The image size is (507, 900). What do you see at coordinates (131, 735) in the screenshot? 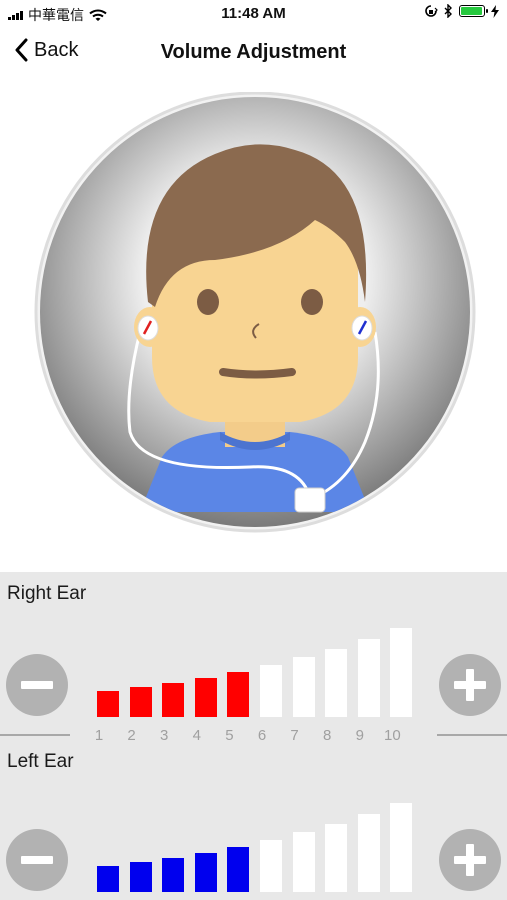
I see `scale-tick-2: 2` at bounding box center [131, 735].